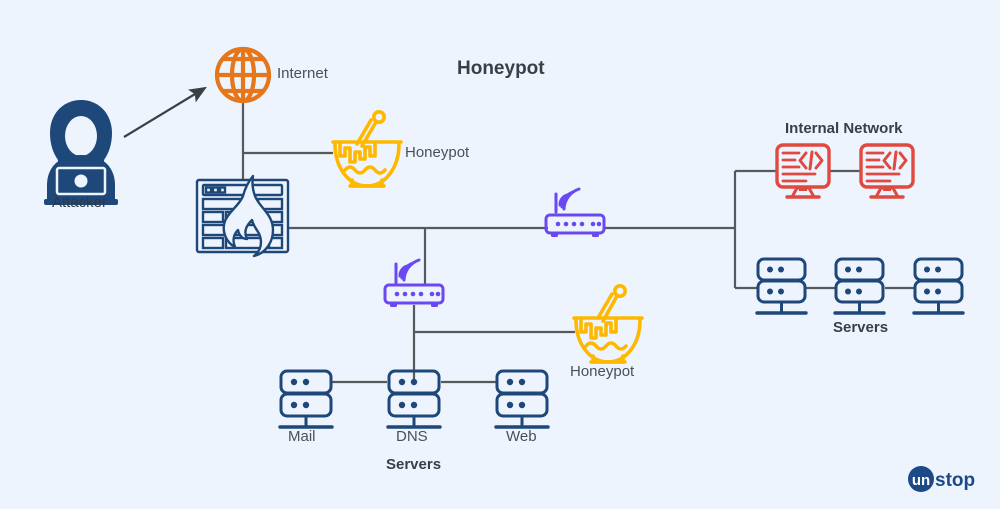 The height and width of the screenshot is (509, 1000). Describe the element at coordinates (861, 327) in the screenshot. I see `group-label-servers-internal: Servers` at that location.